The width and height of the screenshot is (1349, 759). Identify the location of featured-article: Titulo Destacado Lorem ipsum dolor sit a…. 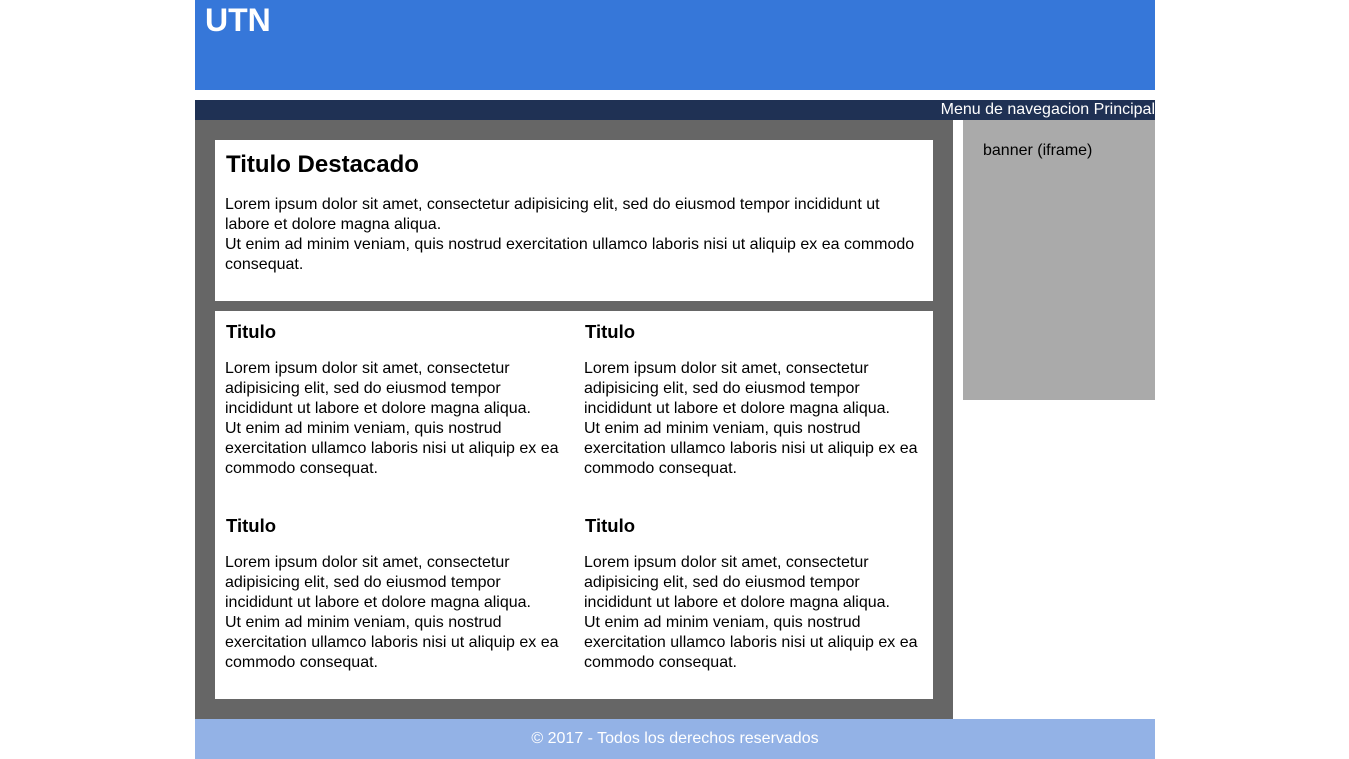
(574, 220).